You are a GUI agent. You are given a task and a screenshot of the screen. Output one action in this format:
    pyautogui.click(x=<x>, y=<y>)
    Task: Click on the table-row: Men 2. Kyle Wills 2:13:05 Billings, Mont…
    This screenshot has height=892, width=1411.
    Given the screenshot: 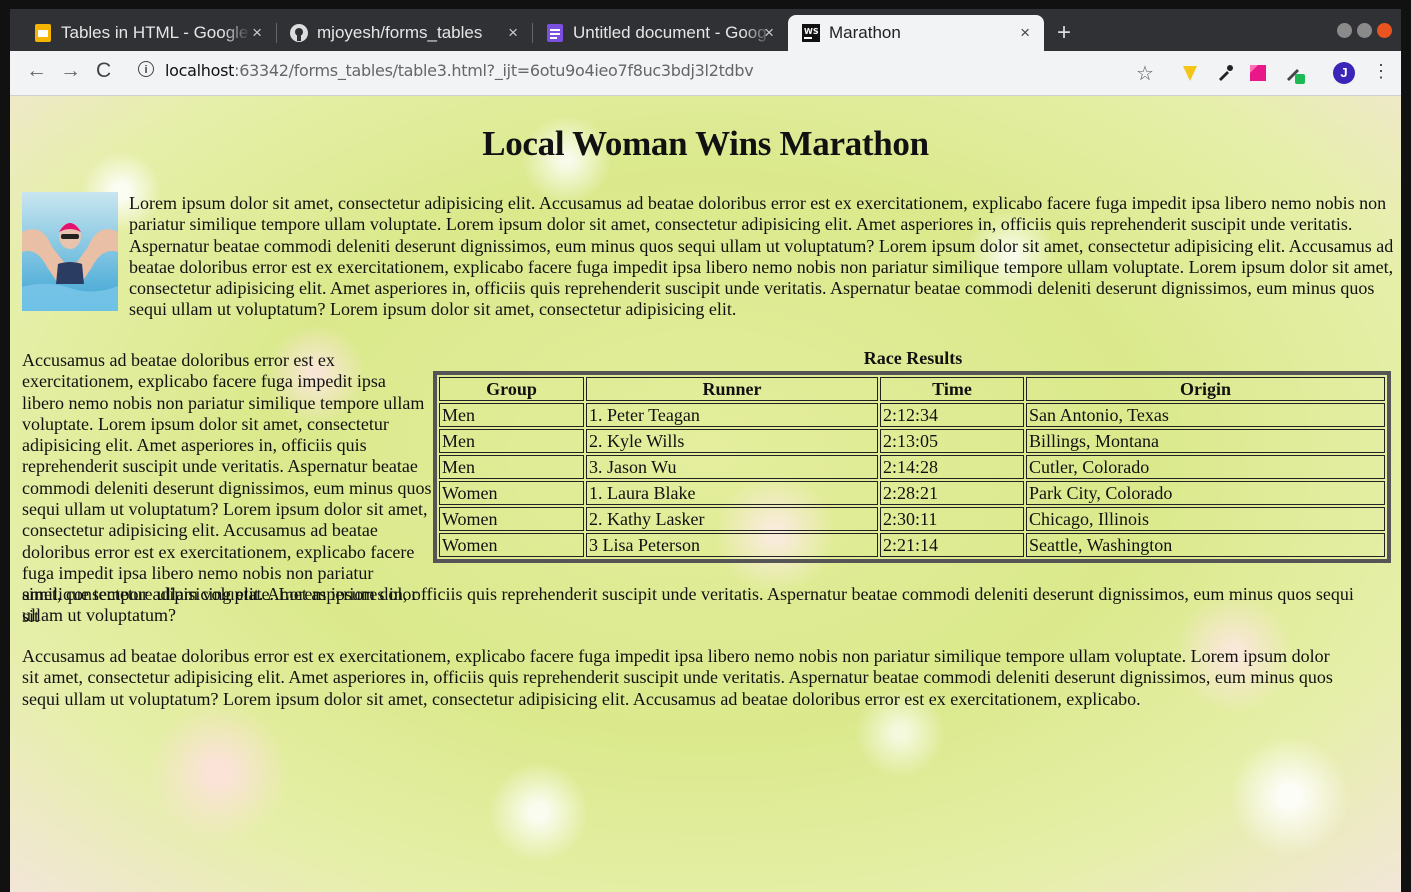 What is the action you would take?
    pyautogui.click(x=912, y=441)
    